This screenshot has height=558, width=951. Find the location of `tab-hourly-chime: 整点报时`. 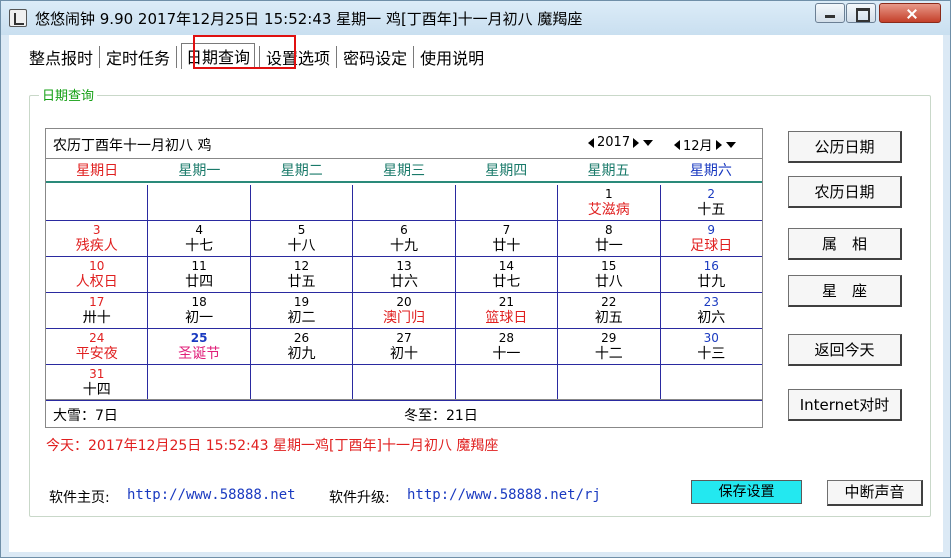

tab-hourly-chime: 整点报时 is located at coordinates (61, 56).